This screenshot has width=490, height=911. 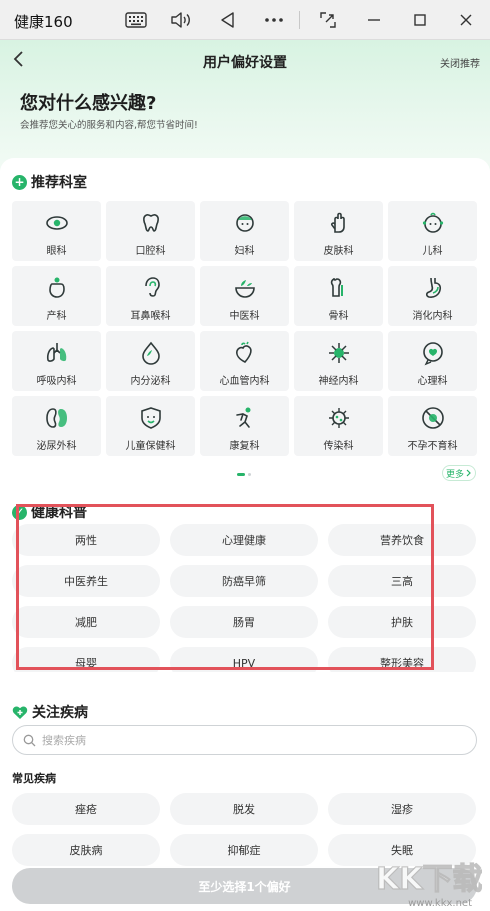 I want to click on keyboard-icon, so click(x=136, y=20).